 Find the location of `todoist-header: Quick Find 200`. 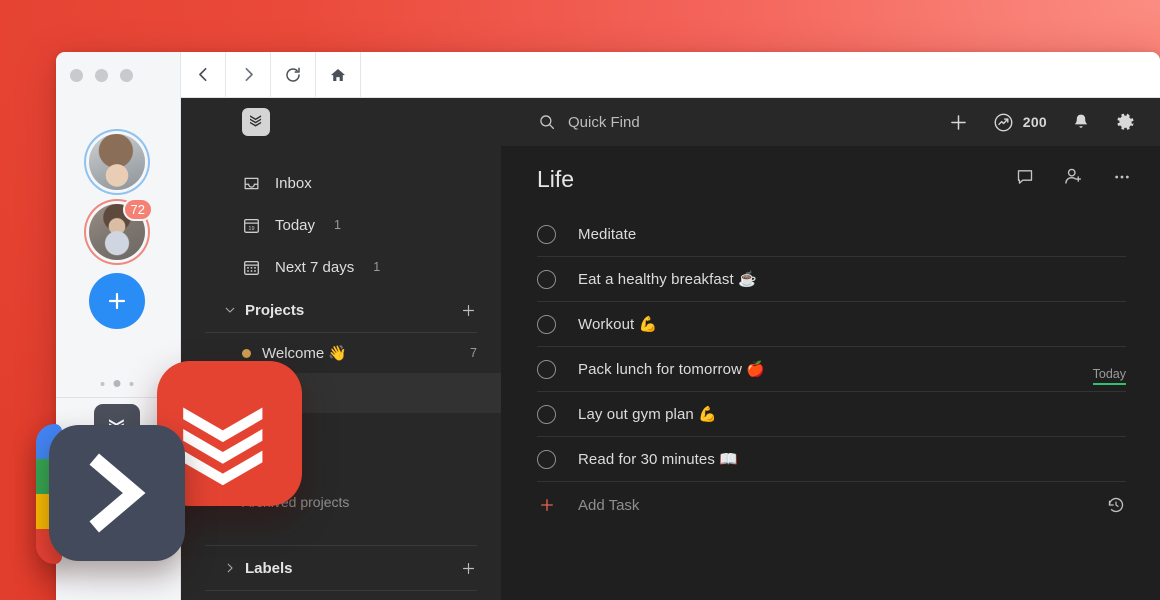

todoist-header: Quick Find 200 is located at coordinates (670, 122).